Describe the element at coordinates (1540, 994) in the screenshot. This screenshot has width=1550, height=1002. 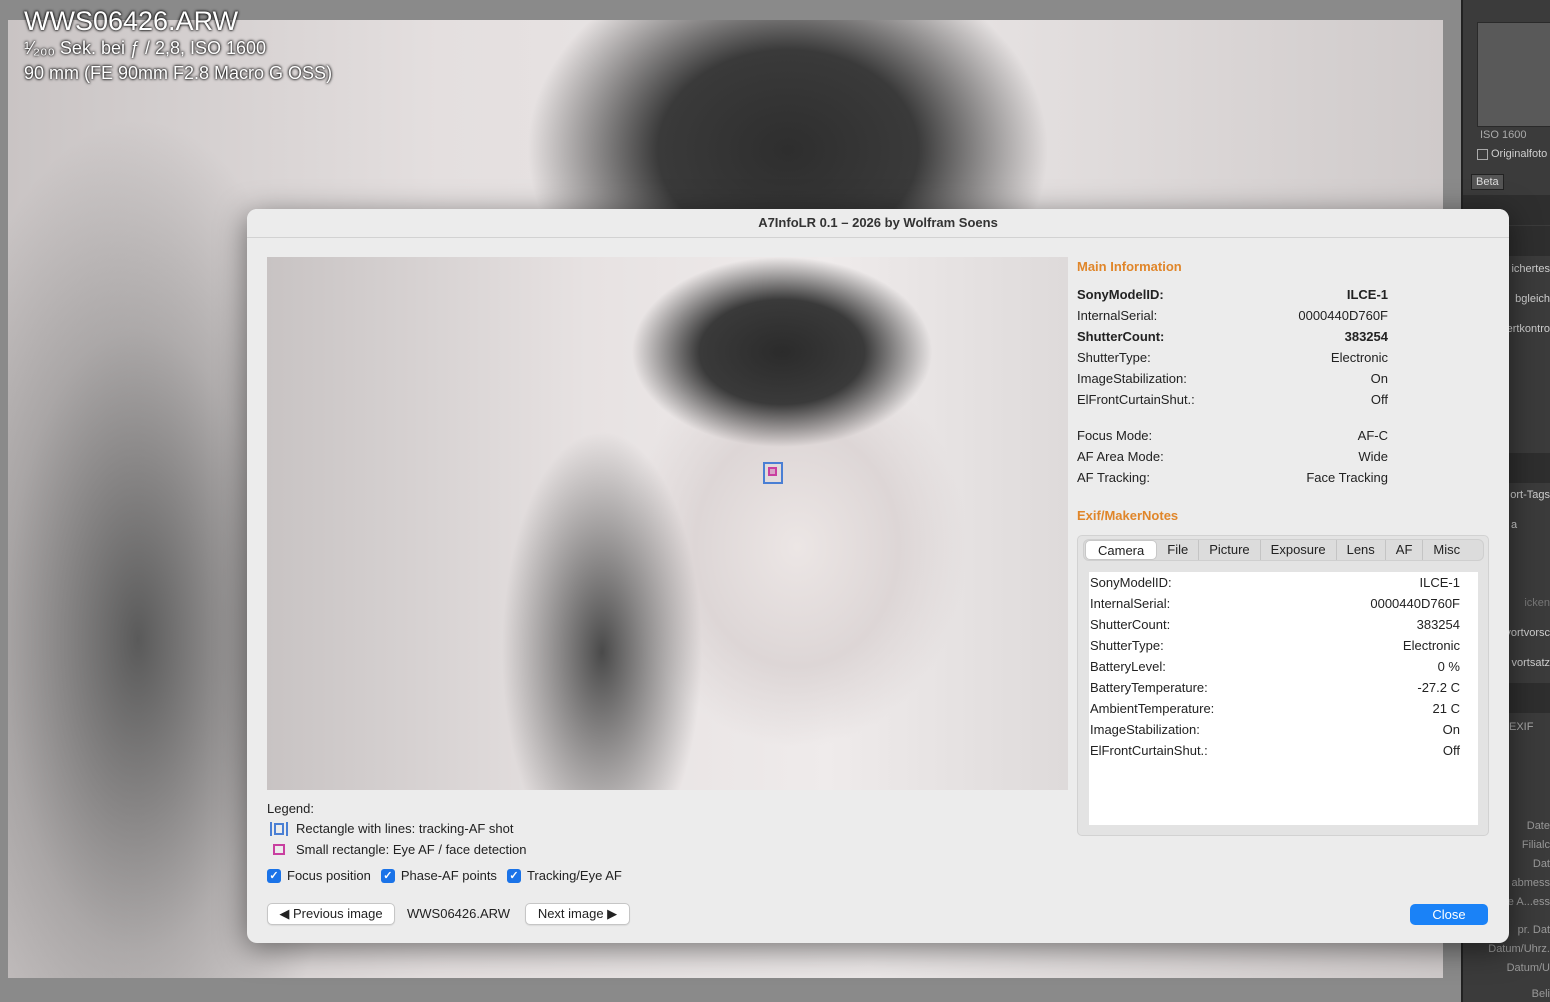
I see `panel-row: Beli` at that location.